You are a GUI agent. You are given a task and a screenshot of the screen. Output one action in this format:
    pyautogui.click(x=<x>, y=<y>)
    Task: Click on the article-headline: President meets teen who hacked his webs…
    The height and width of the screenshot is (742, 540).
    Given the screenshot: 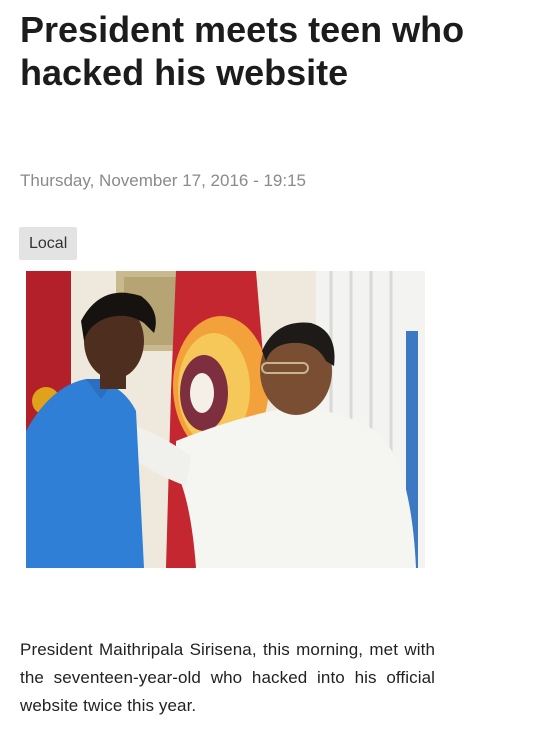 What is the action you would take?
    pyautogui.click(x=242, y=51)
    